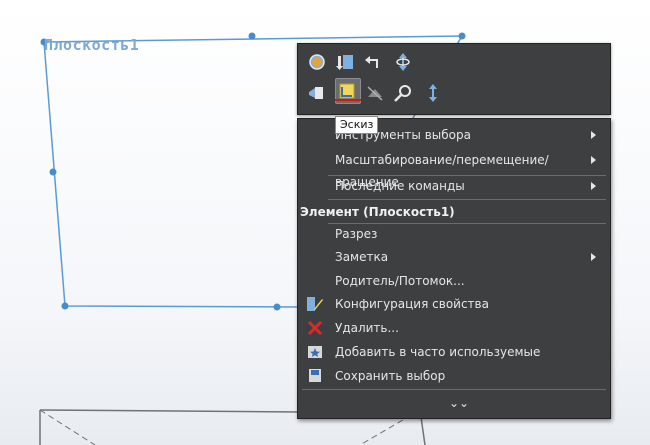  I want to click on plane-name-label: Плоскость1, so click(91, 45).